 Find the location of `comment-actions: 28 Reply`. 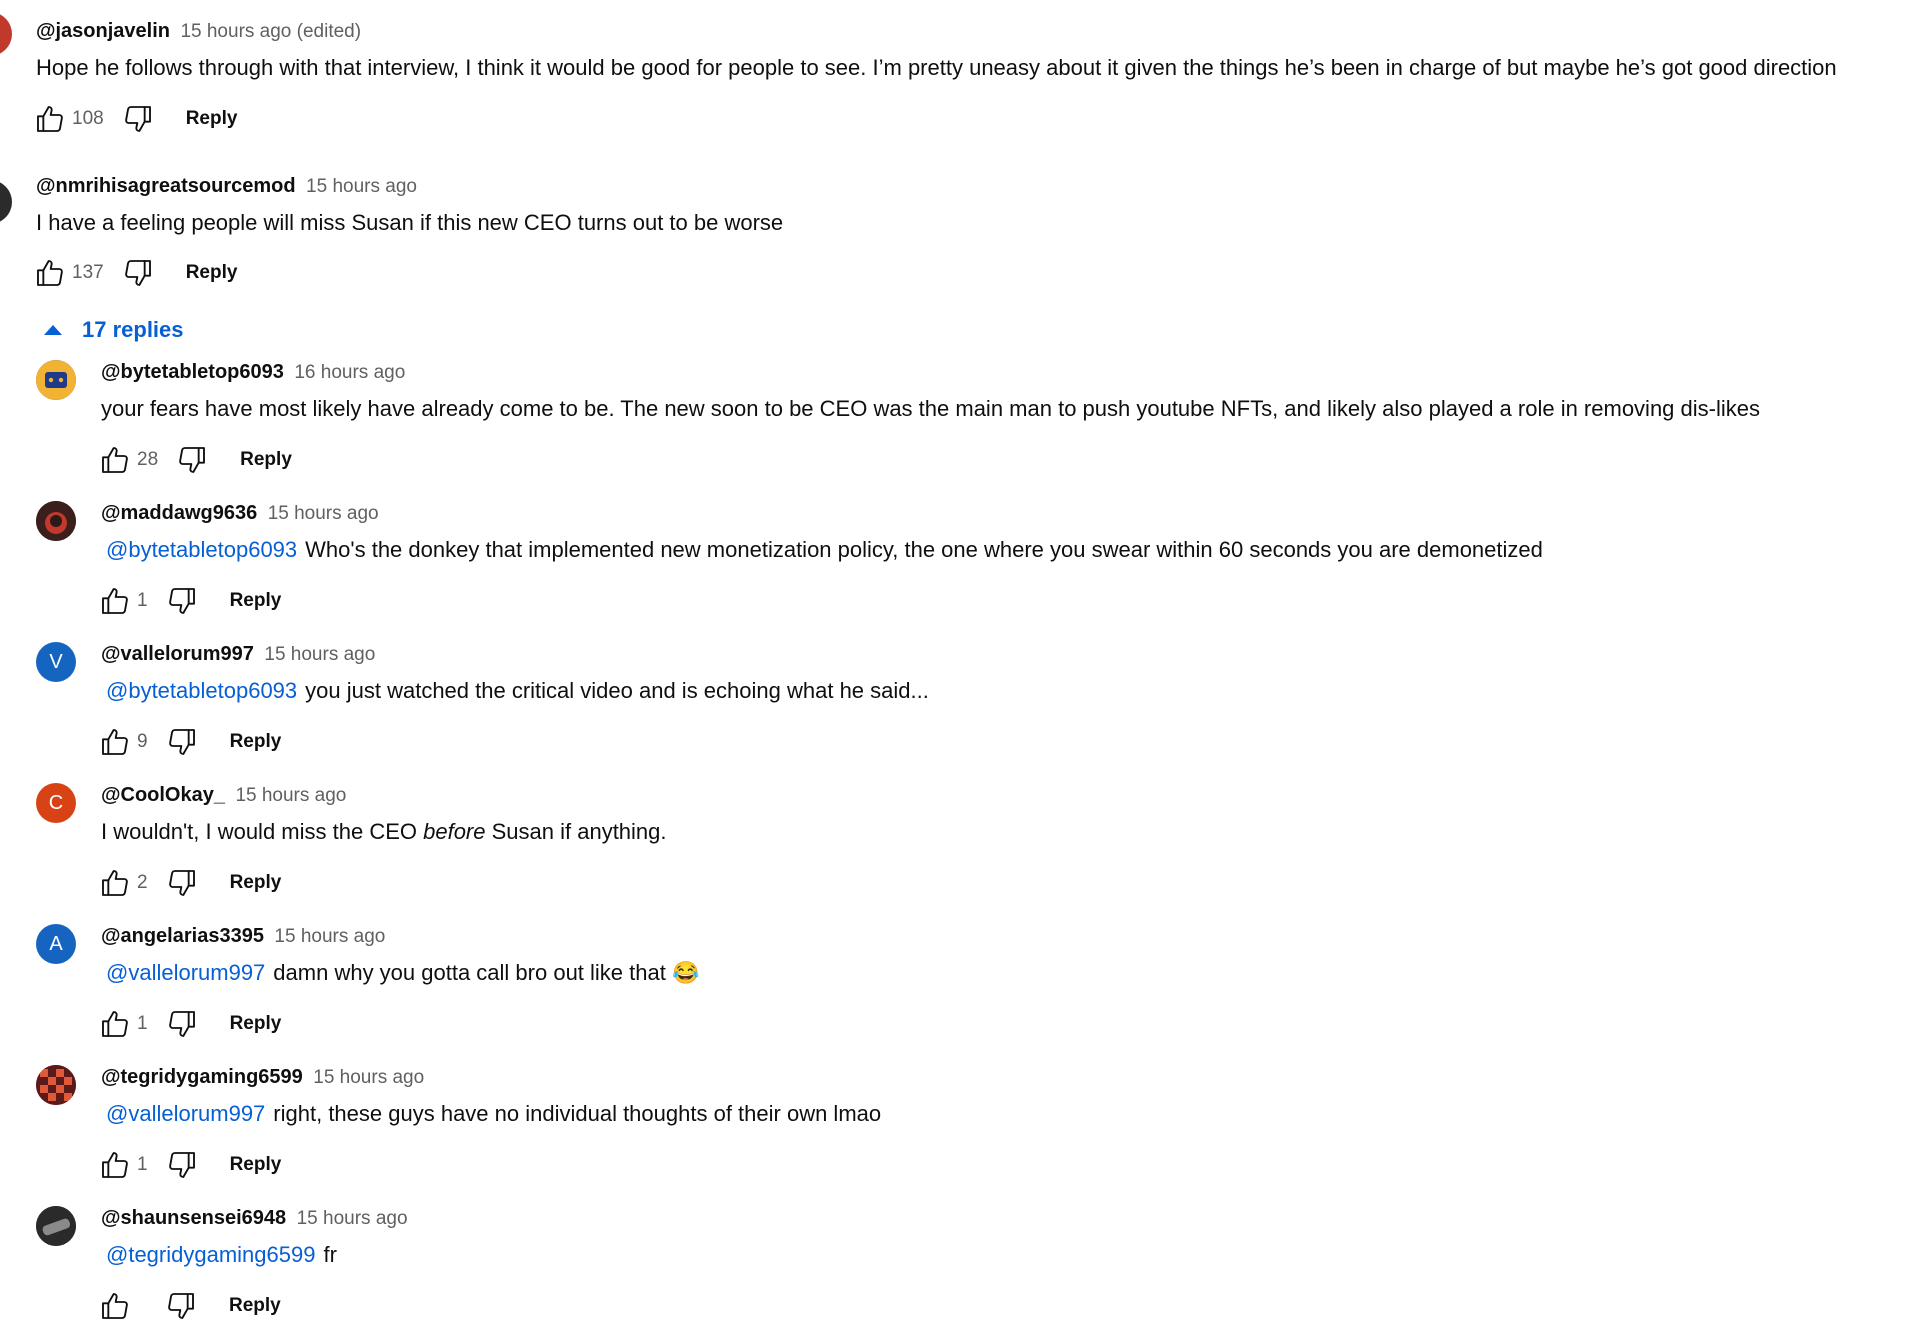

comment-actions: 28 Reply is located at coordinates (194, 460).